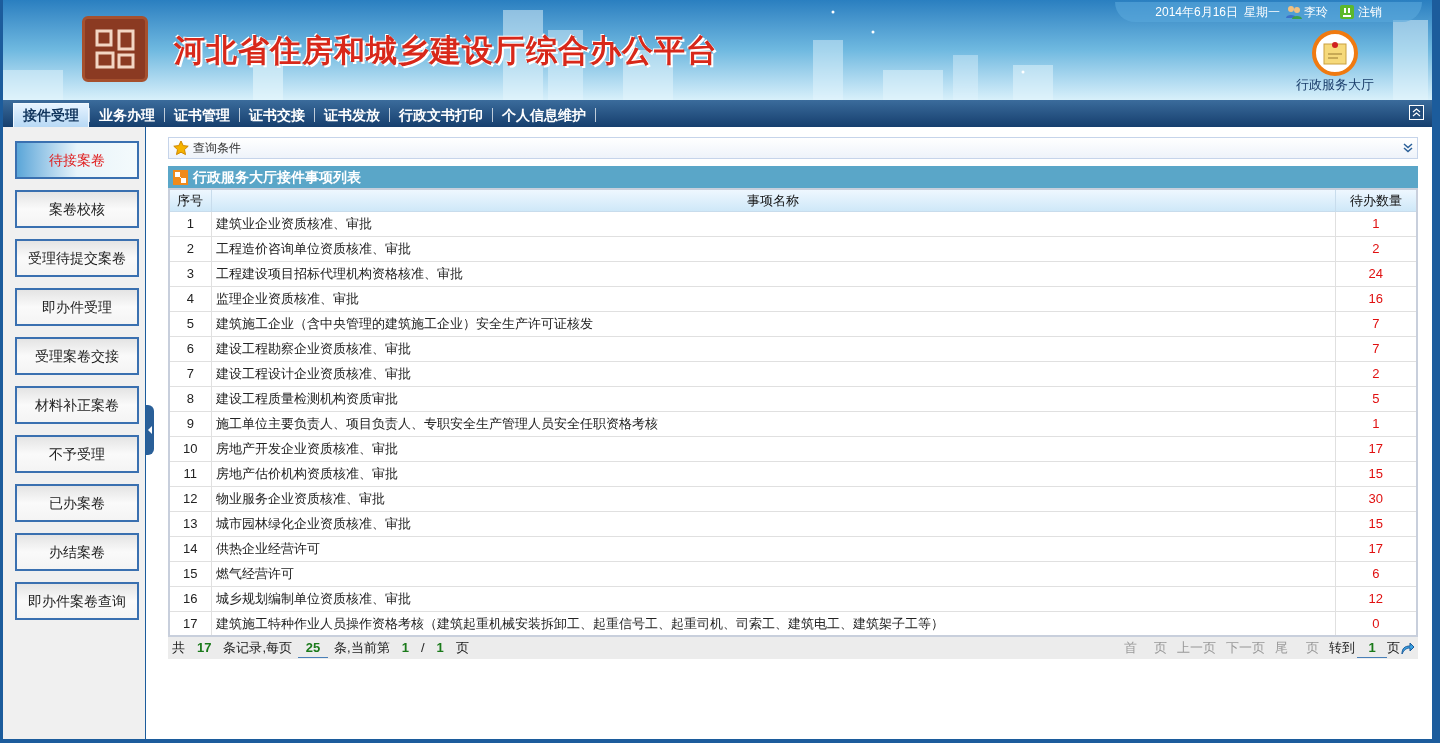  Describe the element at coordinates (77, 405) in the screenshot. I see `sidebar-item: 材料补正案卷` at that location.